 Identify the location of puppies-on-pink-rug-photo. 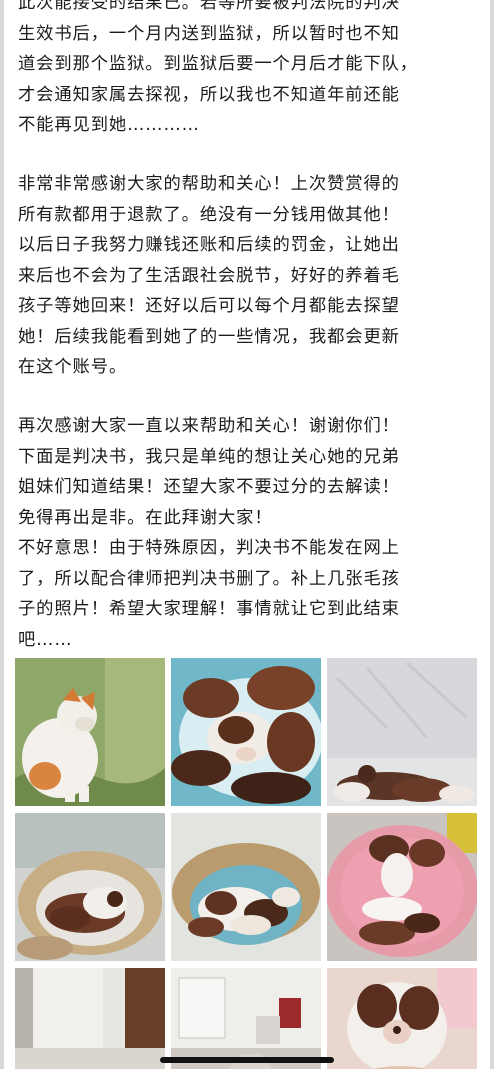
(402, 887).